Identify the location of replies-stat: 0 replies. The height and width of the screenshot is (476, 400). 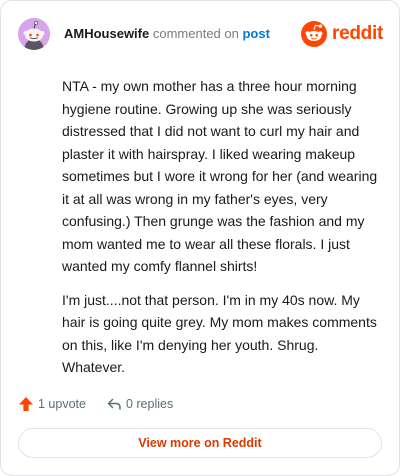
(139, 404).